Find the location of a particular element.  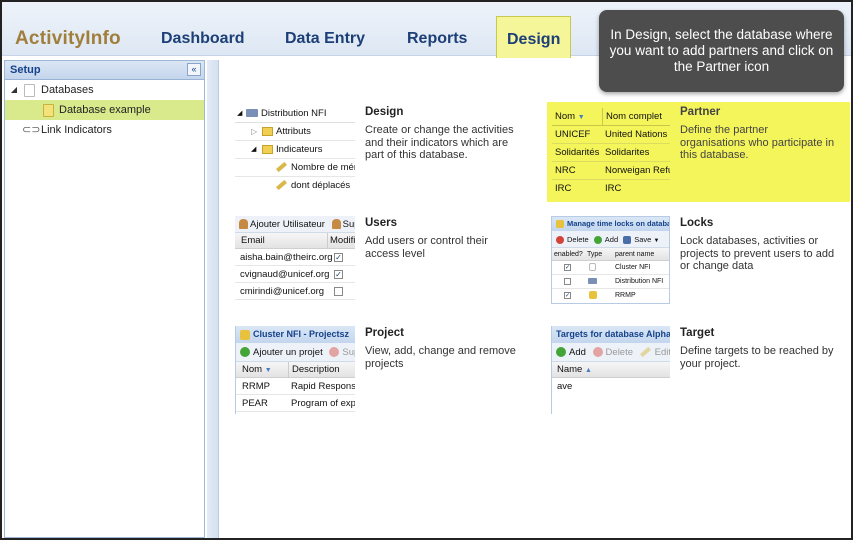

tree-node: ▷ Attributs is located at coordinates (295, 132).